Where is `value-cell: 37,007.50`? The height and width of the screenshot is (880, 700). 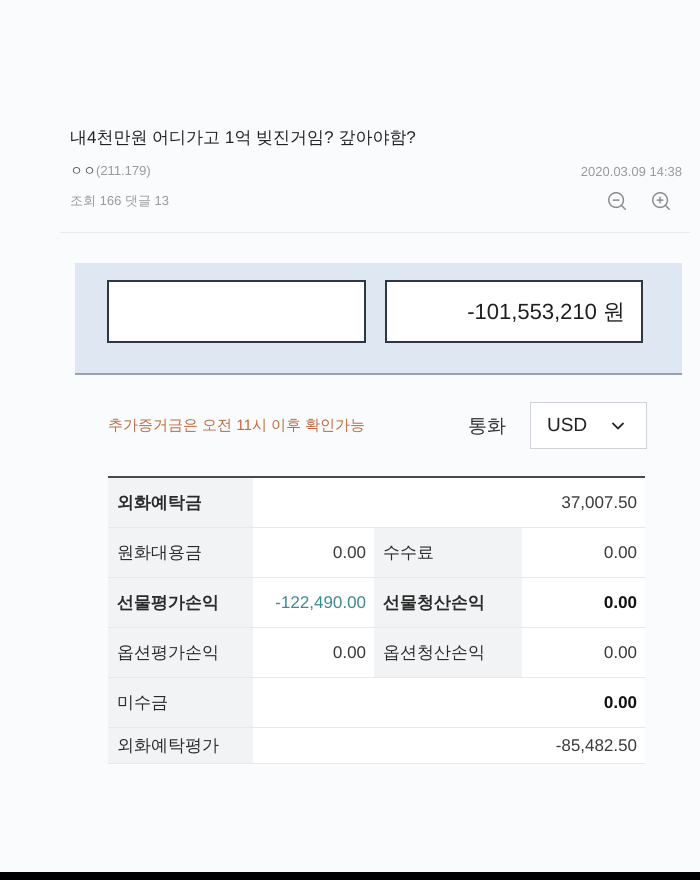 value-cell: 37,007.50 is located at coordinates (449, 503).